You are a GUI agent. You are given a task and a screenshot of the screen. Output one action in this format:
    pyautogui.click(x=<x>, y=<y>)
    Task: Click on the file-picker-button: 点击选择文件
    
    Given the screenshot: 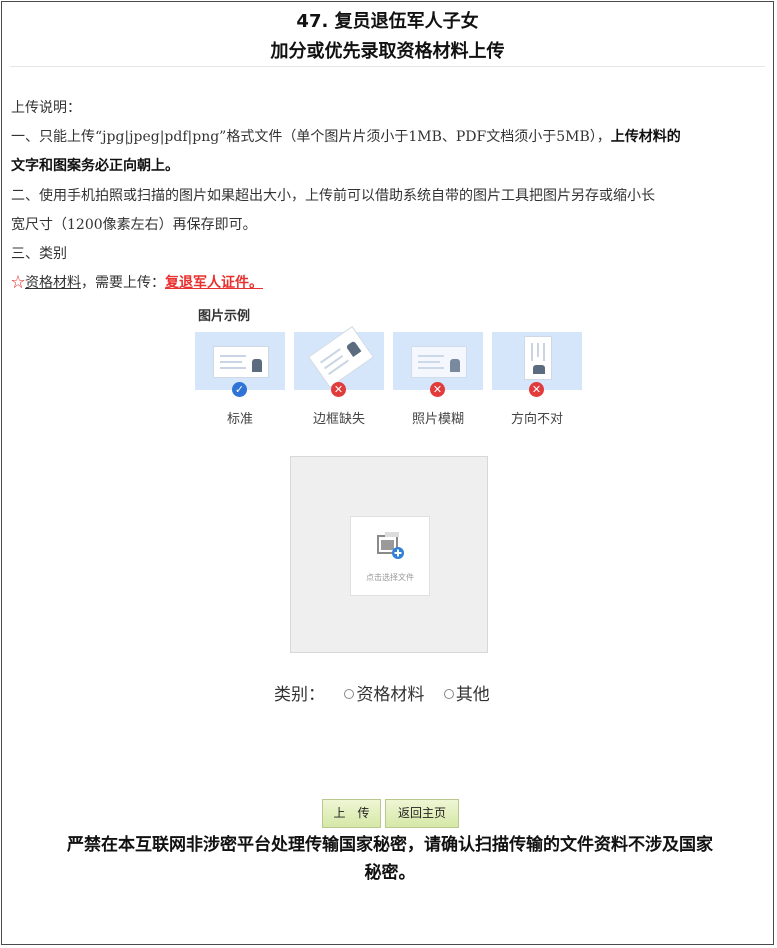 What is the action you would take?
    pyautogui.click(x=390, y=556)
    